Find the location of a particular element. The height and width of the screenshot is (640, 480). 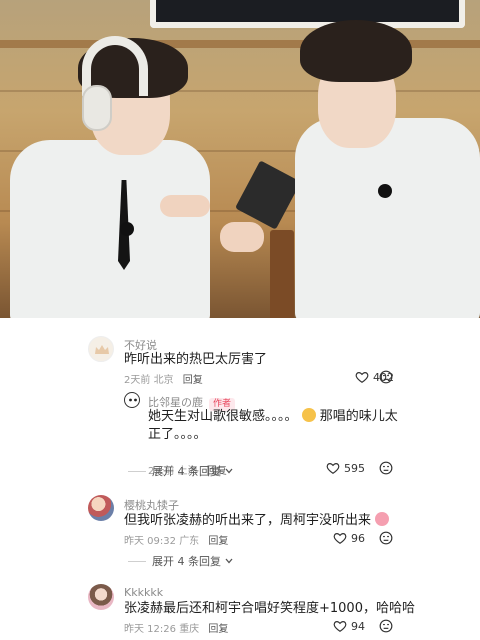

comment-username: 樱桃丸犊子 is located at coordinates (151, 505).